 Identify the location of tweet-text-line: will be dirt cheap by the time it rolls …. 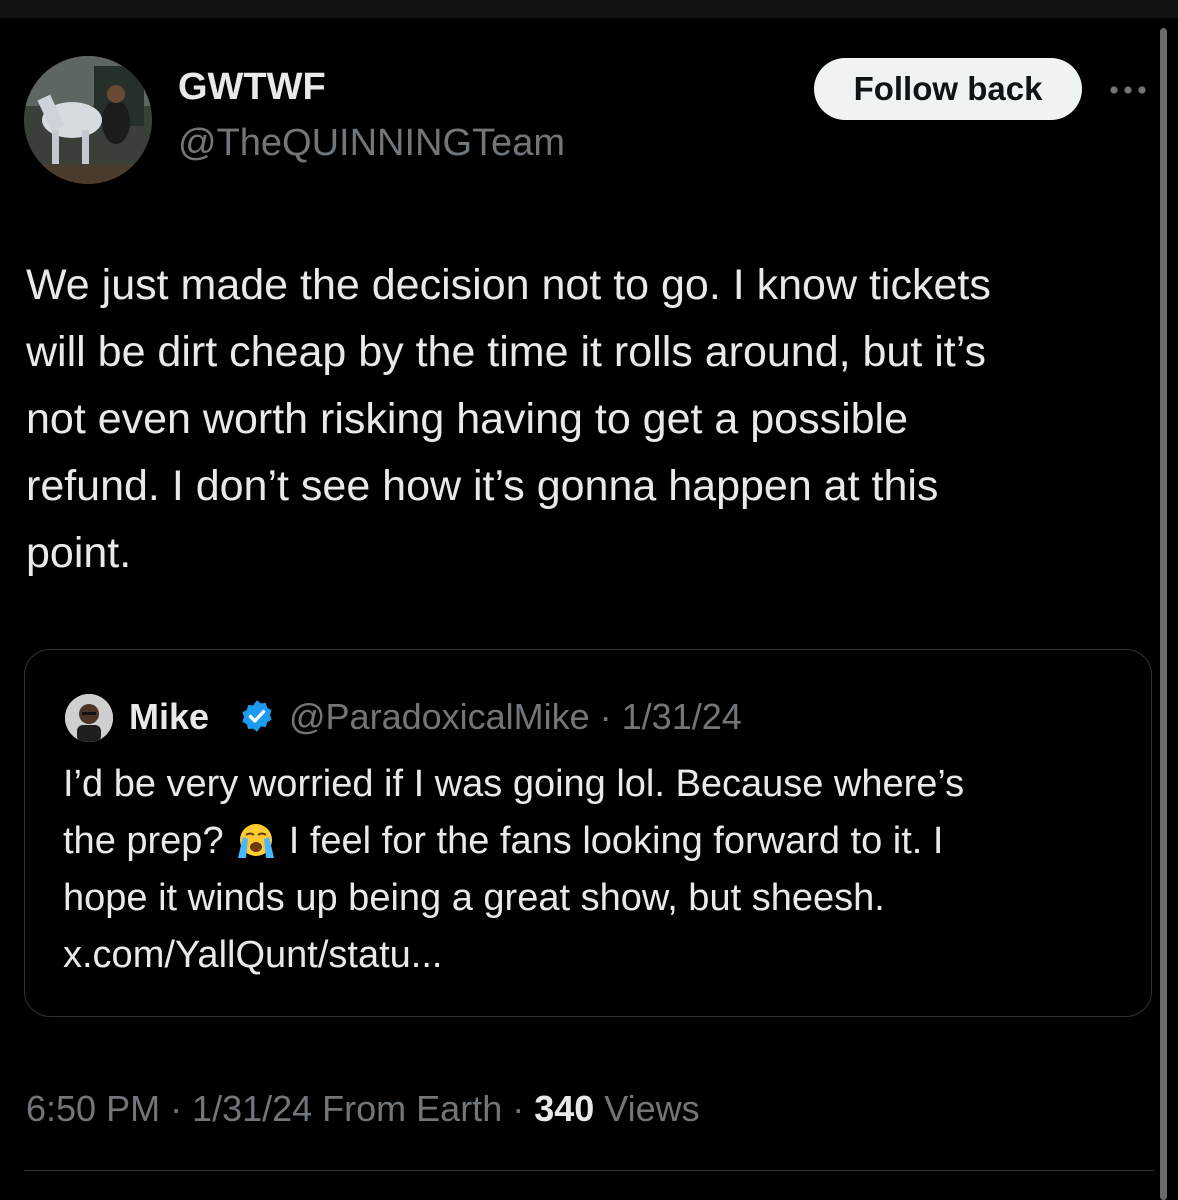
(506, 352).